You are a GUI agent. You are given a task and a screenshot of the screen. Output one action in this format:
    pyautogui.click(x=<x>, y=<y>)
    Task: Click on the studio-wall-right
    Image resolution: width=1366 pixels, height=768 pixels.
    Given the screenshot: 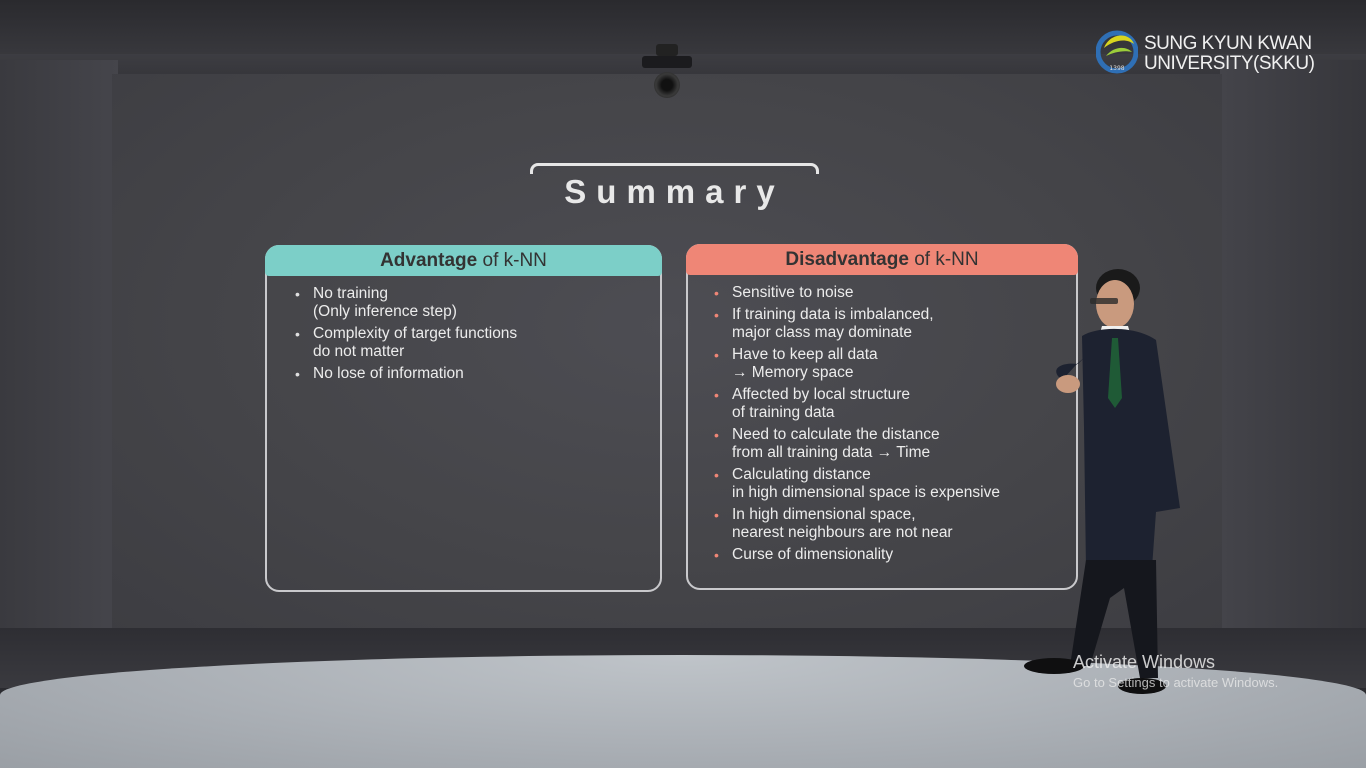 What is the action you would take?
    pyautogui.click(x=1293, y=360)
    